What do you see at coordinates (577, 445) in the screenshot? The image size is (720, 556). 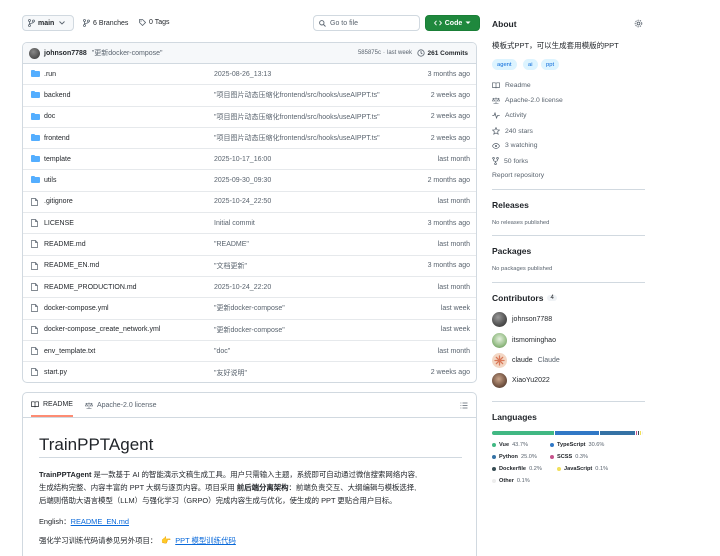 I see `language-item: TypeScript 30.6%` at bounding box center [577, 445].